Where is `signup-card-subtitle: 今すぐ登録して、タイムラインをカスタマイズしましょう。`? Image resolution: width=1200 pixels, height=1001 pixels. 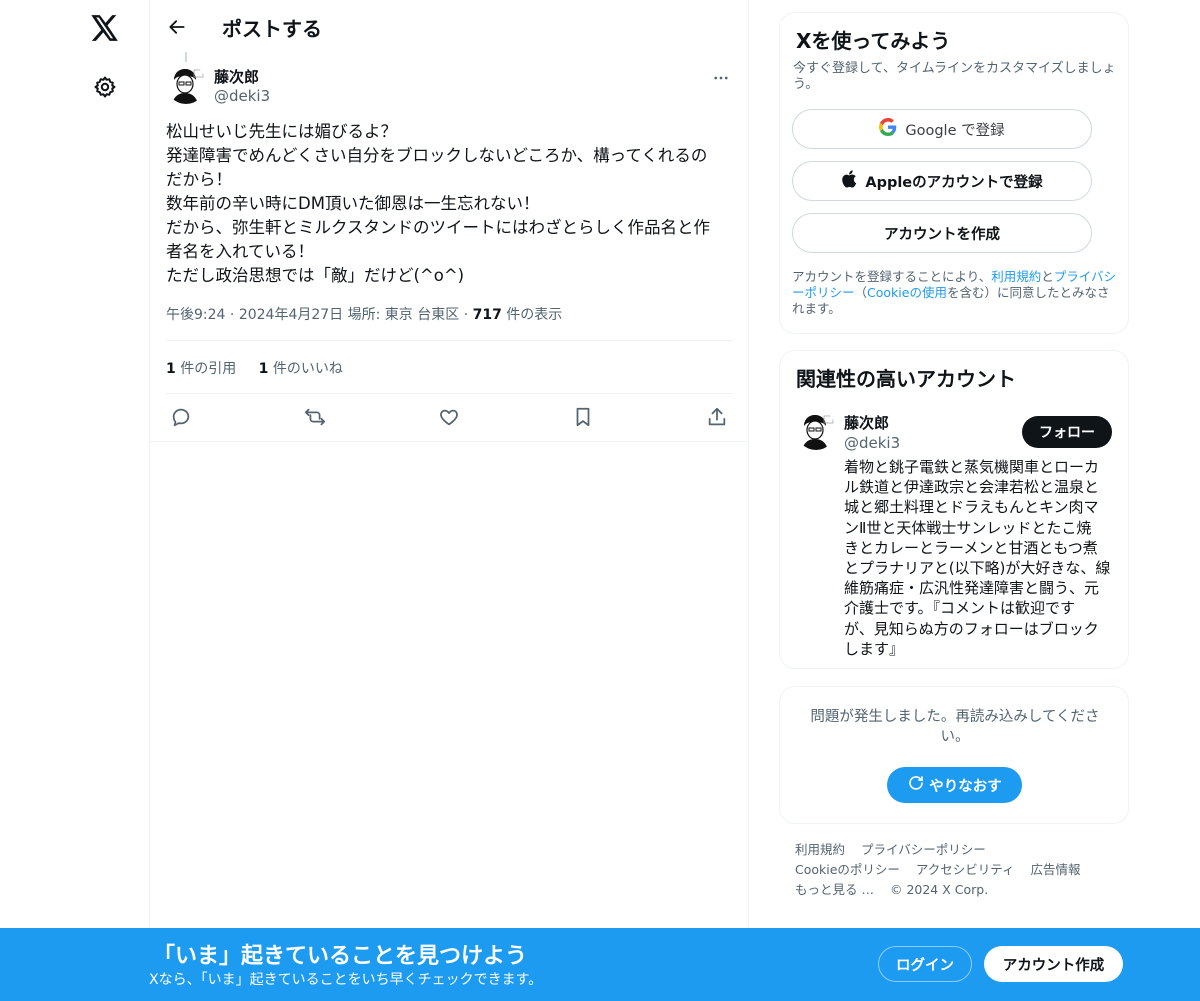 signup-card-subtitle: 今すぐ登録して、タイムラインをカスタマイズしましょう。 is located at coordinates (954, 76).